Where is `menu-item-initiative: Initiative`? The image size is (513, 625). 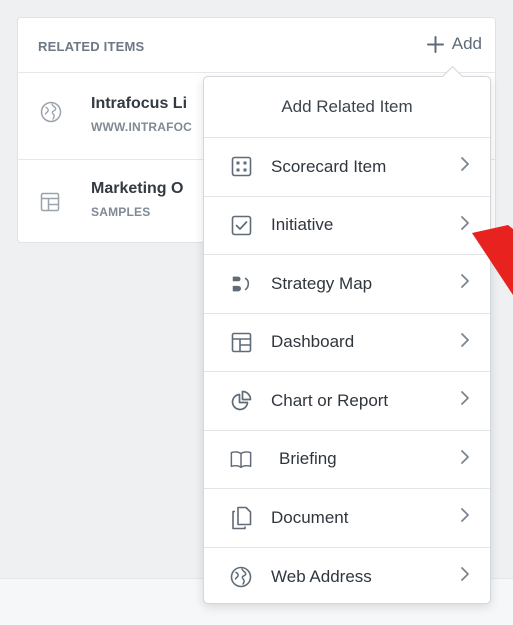 menu-item-initiative: Initiative is located at coordinates (347, 226).